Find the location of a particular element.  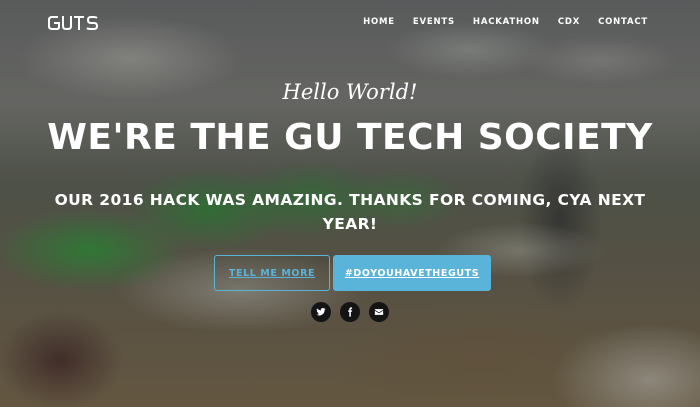

twitter-link is located at coordinates (321, 312).